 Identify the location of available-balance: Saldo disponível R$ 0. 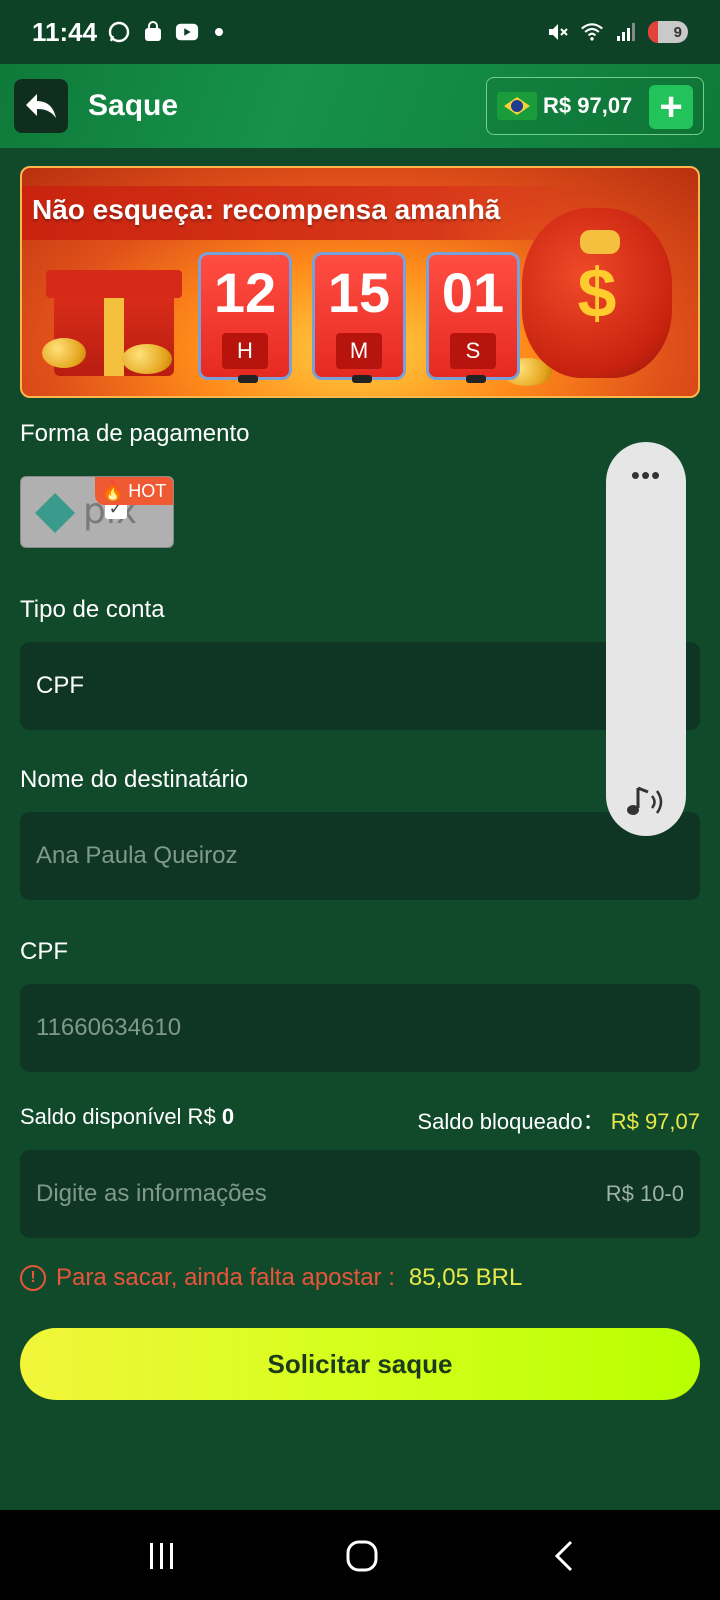
(127, 1117).